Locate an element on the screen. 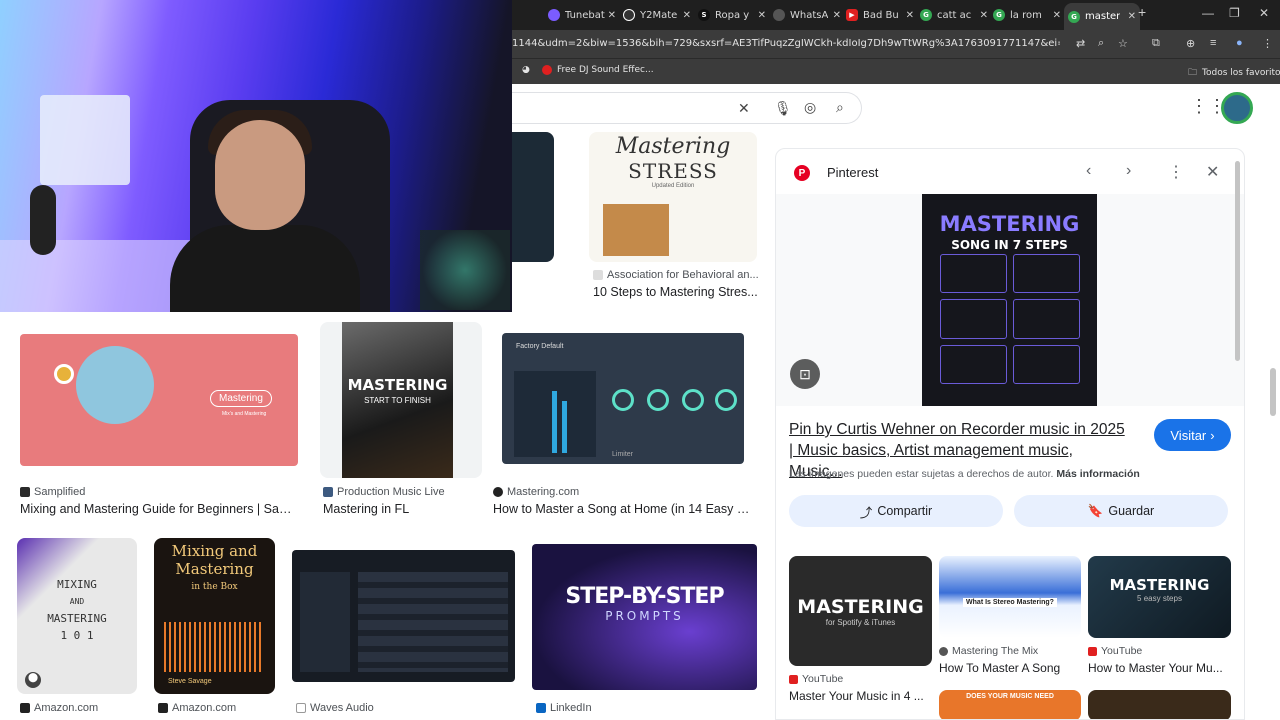 The image size is (1280, 720). related-thumb: MASTERING 5 easy steps is located at coordinates (1159, 597).